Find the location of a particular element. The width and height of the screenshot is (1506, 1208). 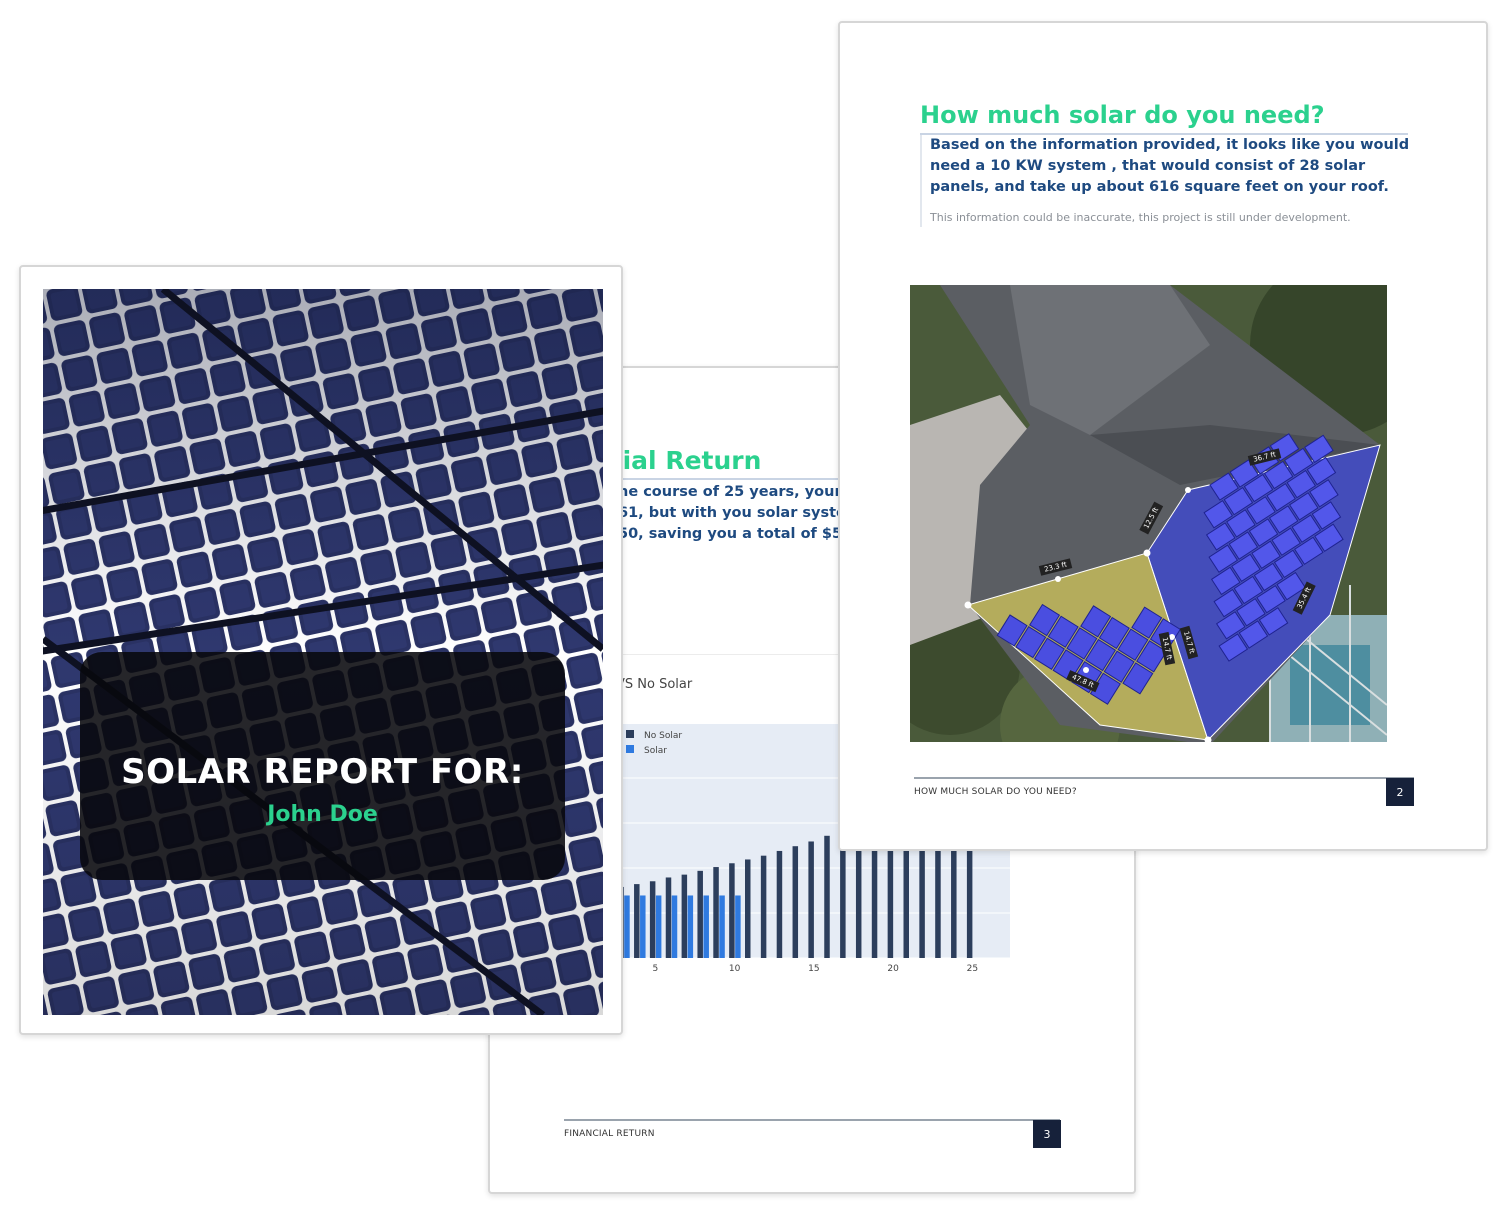

x-tick-label: 15 is located at coordinates (813, 969).